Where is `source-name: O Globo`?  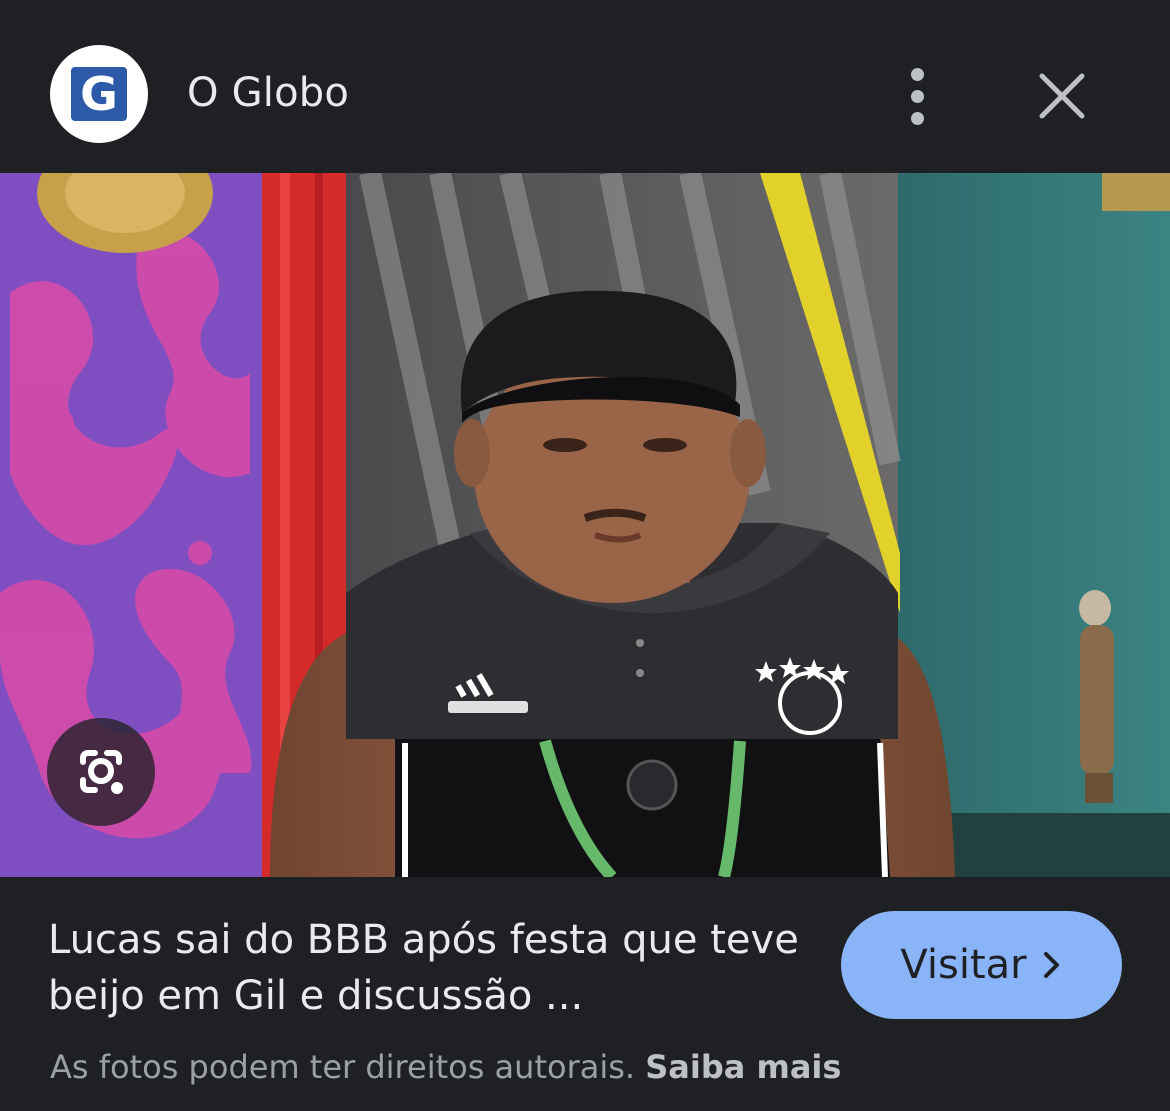 source-name: O Globo is located at coordinates (268, 93).